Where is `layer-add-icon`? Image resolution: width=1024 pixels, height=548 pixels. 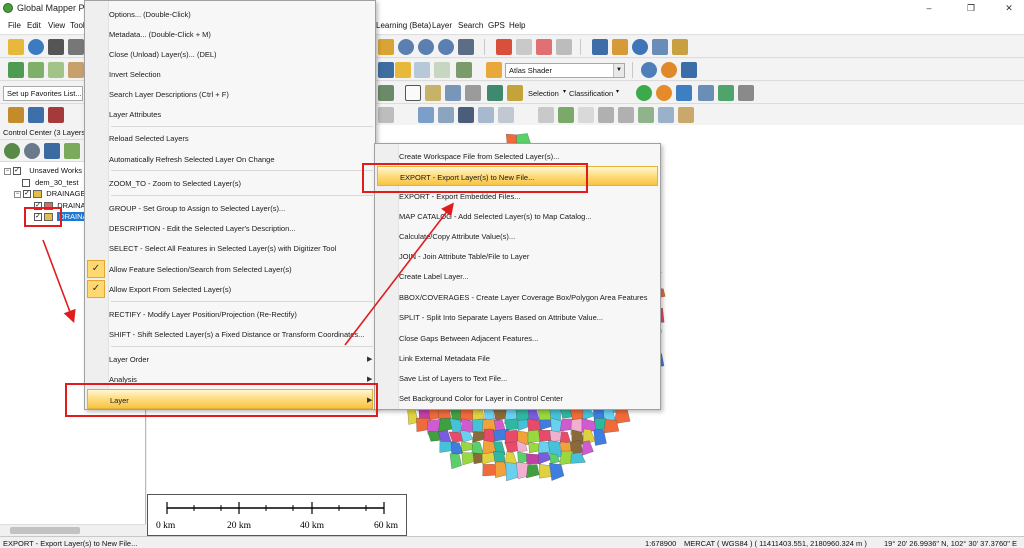
layer-add-icon is located at coordinates (72, 151).